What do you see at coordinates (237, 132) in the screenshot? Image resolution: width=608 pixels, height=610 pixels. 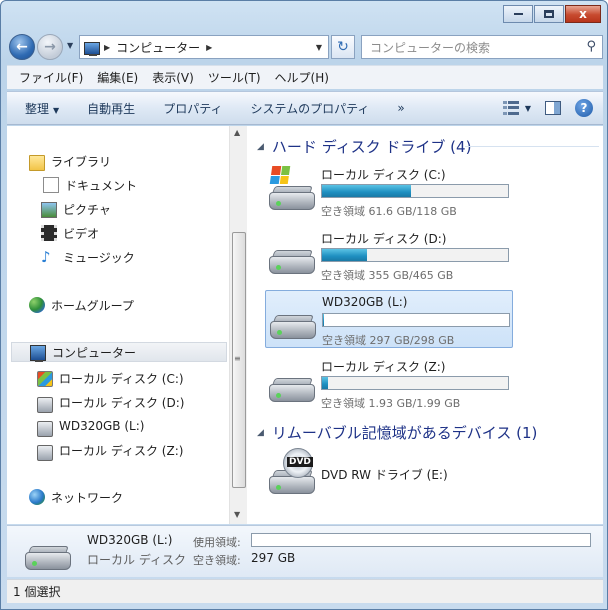 I see `scroll-up-icon: ▲` at bounding box center [237, 132].